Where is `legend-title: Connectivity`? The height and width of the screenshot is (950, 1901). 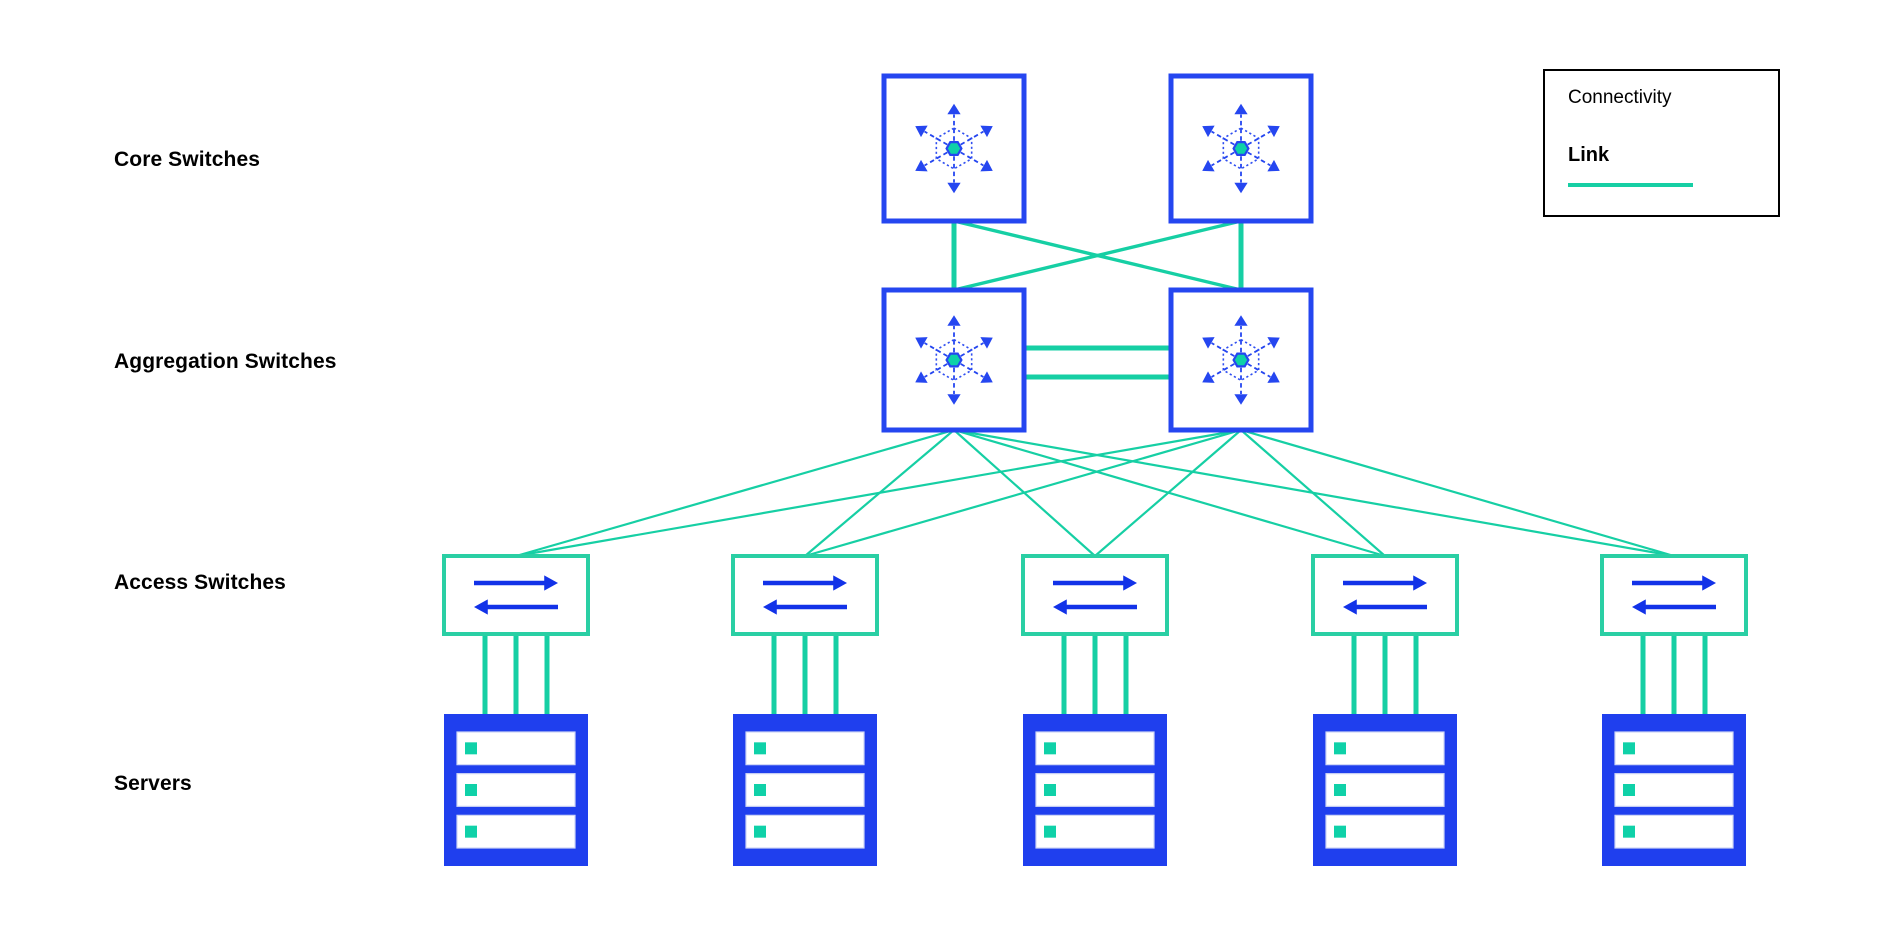 legend-title: Connectivity is located at coordinates (1620, 97).